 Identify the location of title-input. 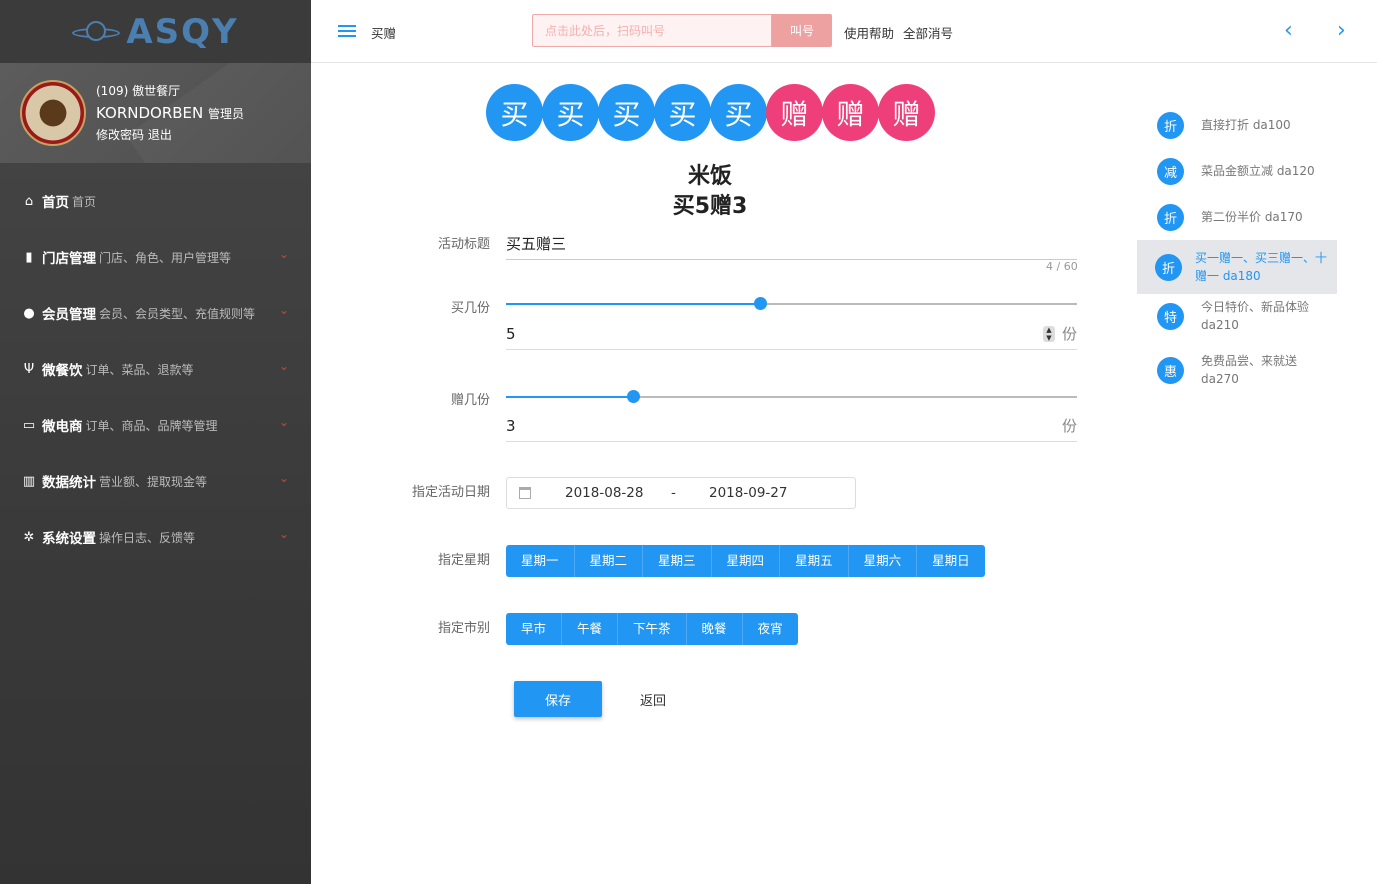
(791, 244).